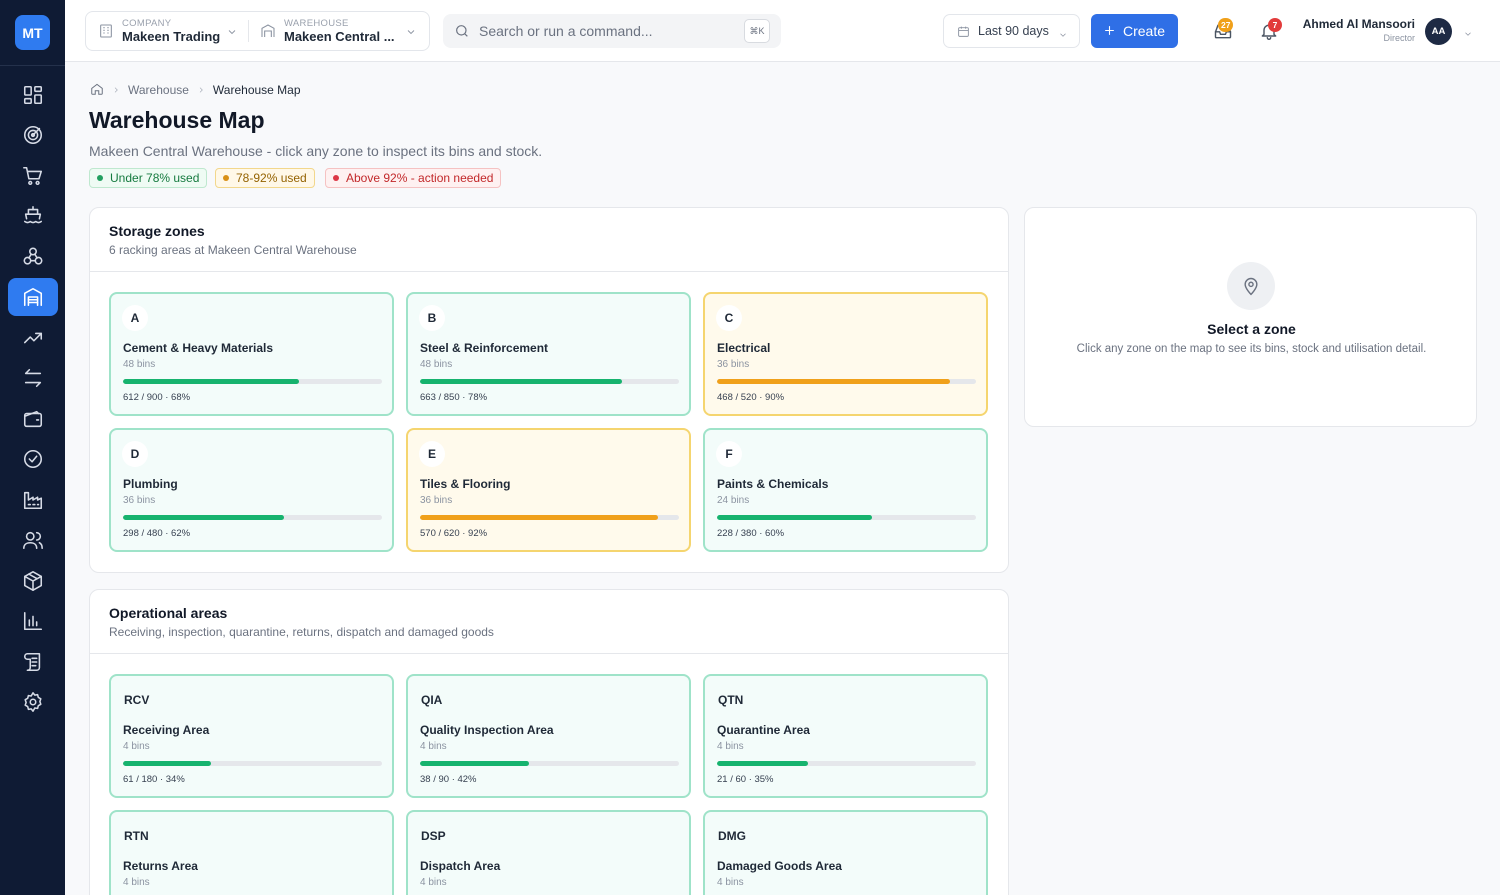  I want to click on zone-name: Electrical, so click(744, 348).